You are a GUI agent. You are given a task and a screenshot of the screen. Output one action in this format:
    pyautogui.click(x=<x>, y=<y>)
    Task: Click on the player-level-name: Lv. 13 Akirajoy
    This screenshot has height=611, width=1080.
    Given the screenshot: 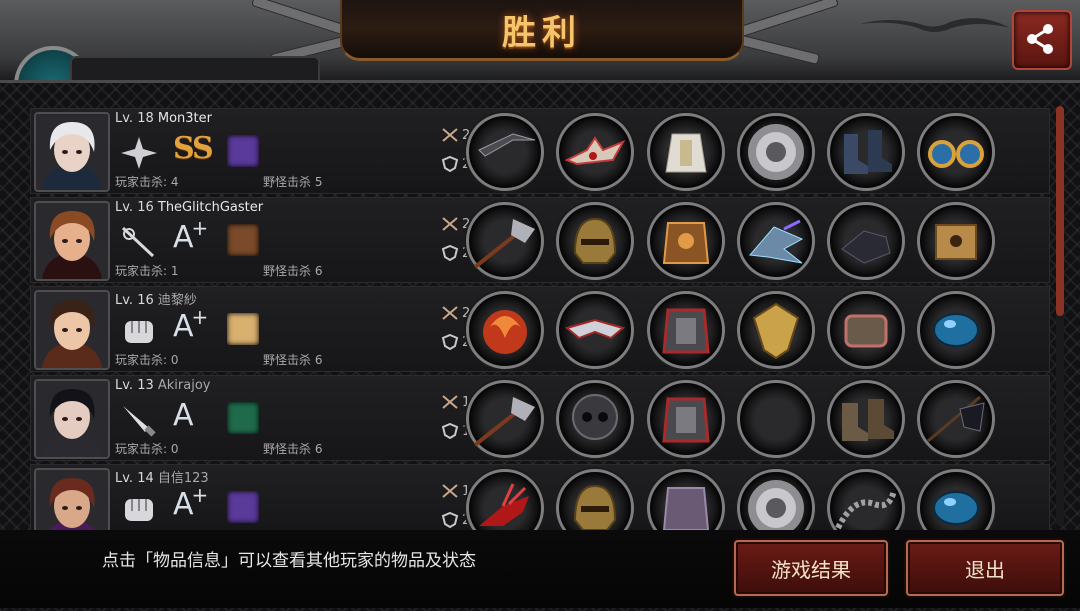 What is the action you would take?
    pyautogui.click(x=162, y=385)
    